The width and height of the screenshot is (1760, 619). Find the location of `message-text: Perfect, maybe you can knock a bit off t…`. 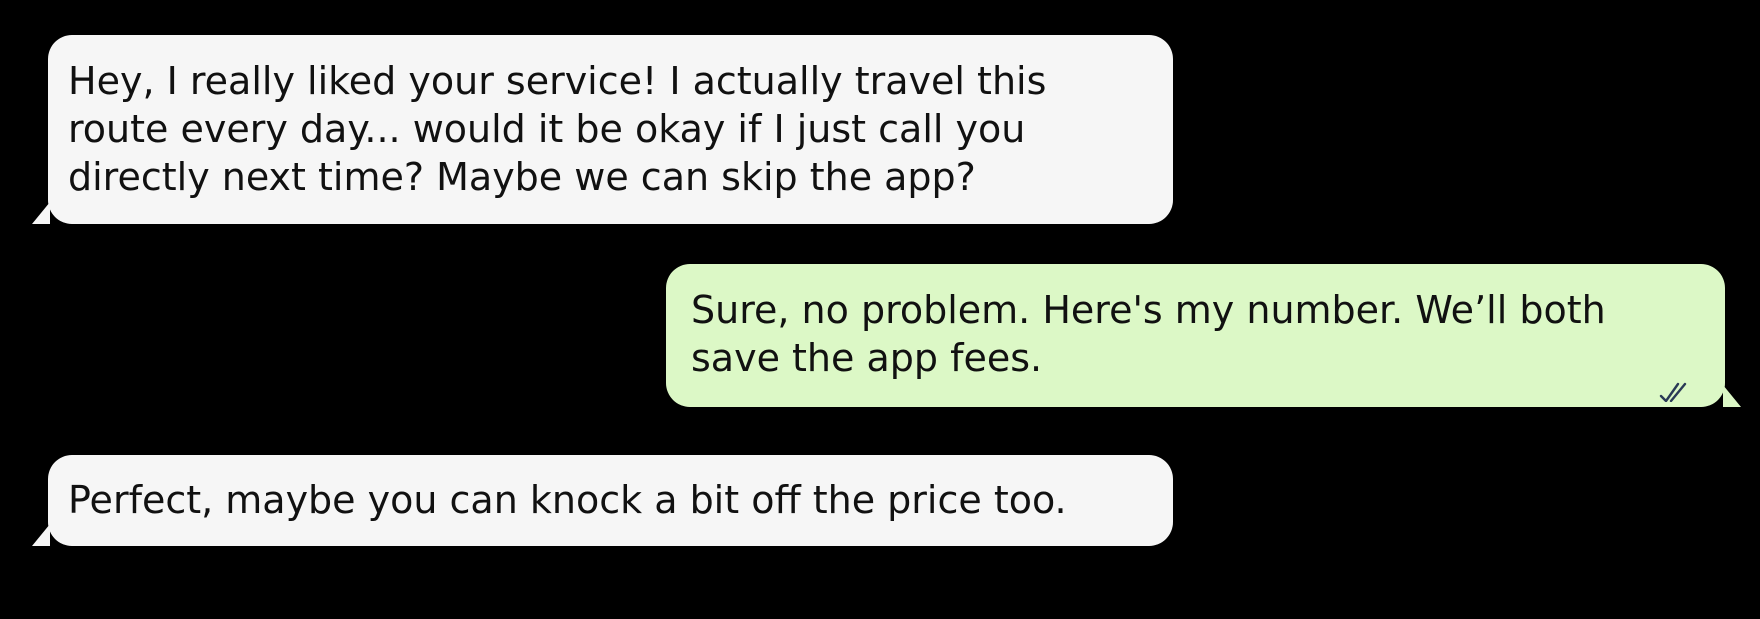

message-text: Perfect, maybe you can knock a bit off t… is located at coordinates (567, 500).